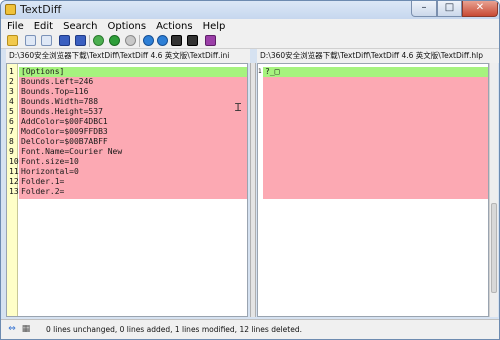 This screenshot has width=500, height=340. What do you see at coordinates (449, 9) in the screenshot?
I see `maximize-button: □` at bounding box center [449, 9].